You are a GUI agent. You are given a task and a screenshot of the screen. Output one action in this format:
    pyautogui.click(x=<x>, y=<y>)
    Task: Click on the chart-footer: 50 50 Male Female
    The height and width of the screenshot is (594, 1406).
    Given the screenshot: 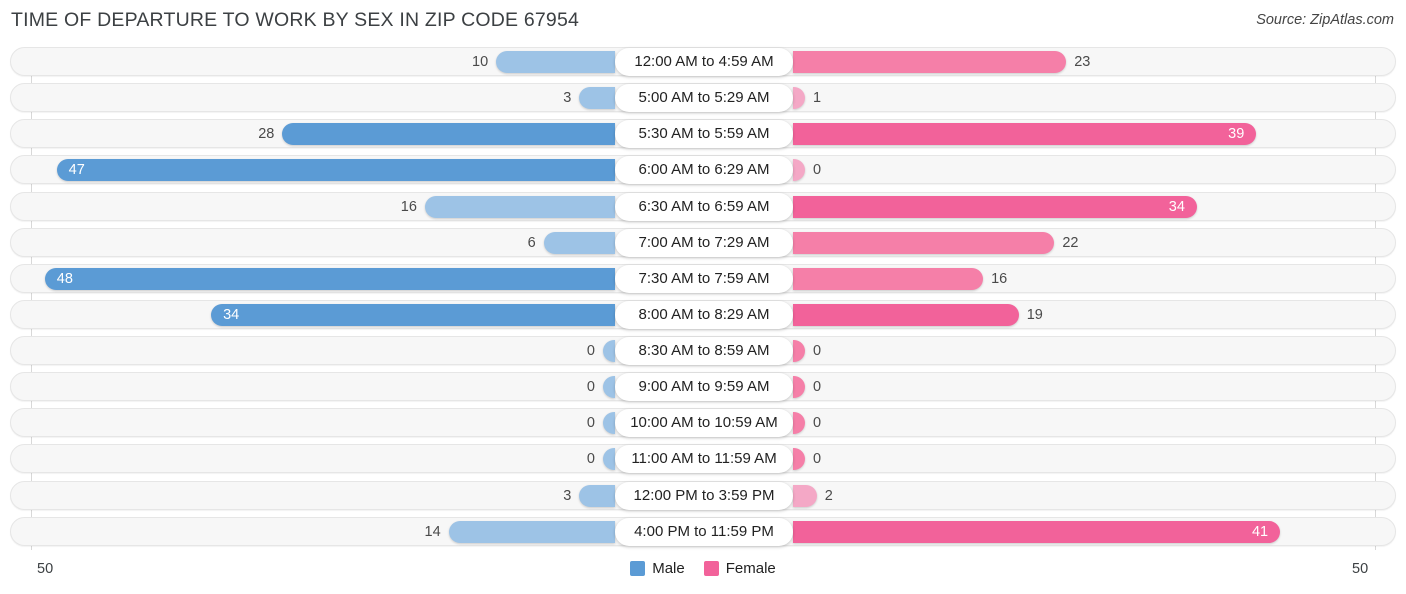 What is the action you would take?
    pyautogui.click(x=703, y=573)
    